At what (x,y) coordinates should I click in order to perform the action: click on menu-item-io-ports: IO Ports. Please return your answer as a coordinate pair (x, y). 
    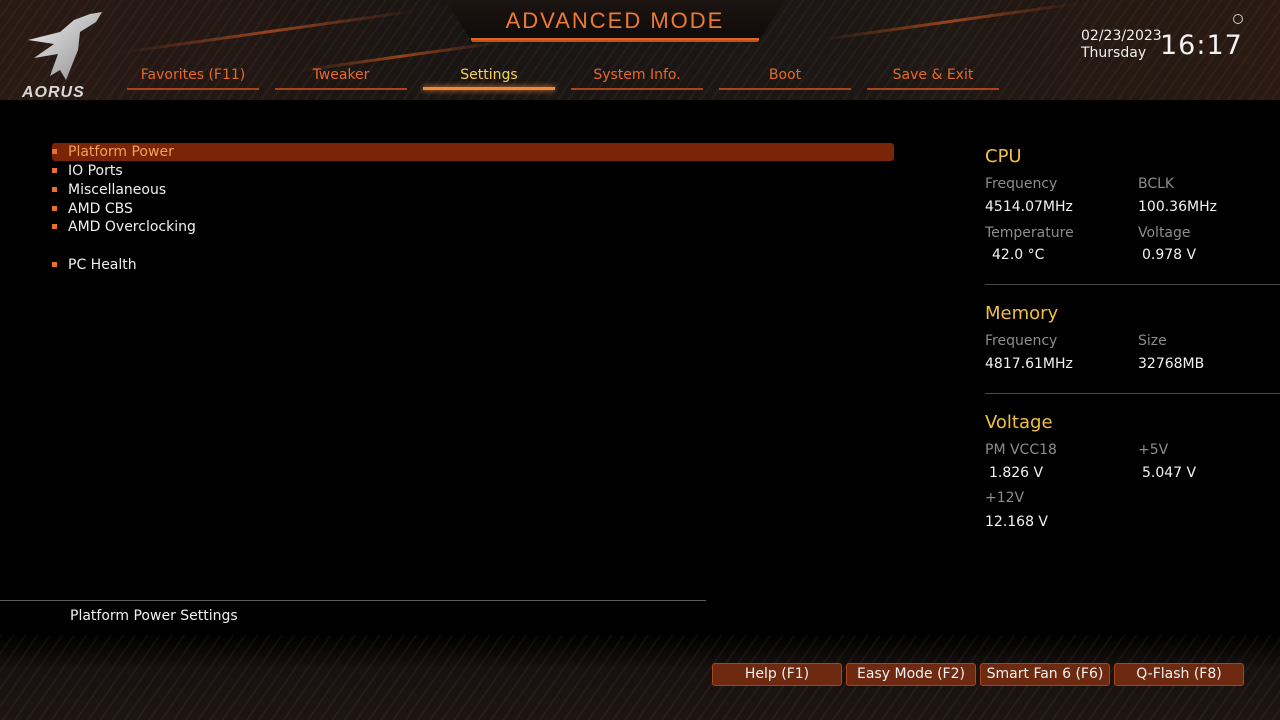
    Looking at the image, I should click on (473, 171).